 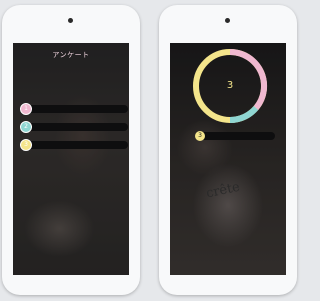 I want to click on option-number-badge: 2, so click(x=26, y=127).